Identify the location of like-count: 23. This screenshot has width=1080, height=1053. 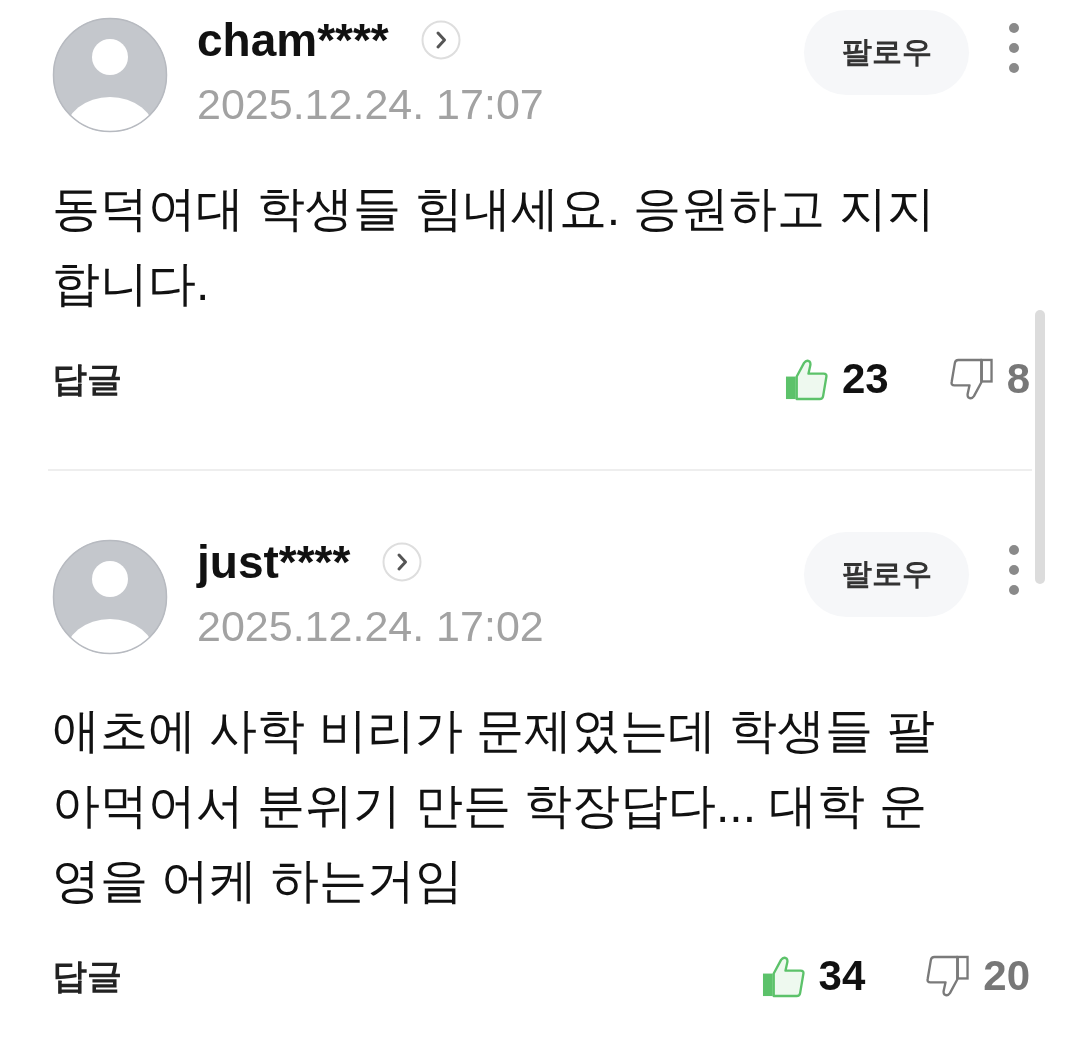
(865, 379).